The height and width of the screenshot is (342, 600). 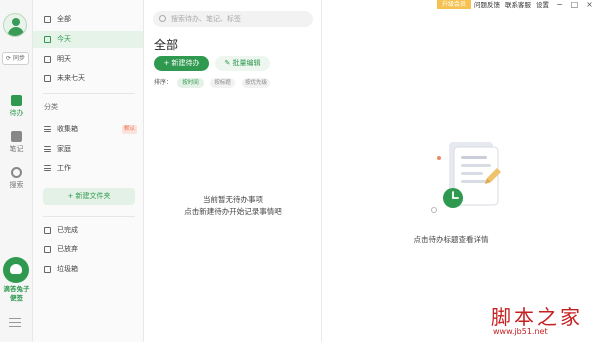 What do you see at coordinates (88, 129) in the screenshot?
I see `folder-inbox: 收集箱 默认` at bounding box center [88, 129].